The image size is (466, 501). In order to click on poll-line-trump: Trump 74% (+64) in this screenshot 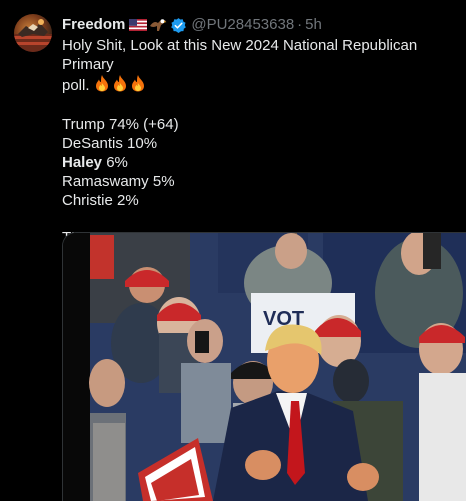, I will do `click(120, 124)`.